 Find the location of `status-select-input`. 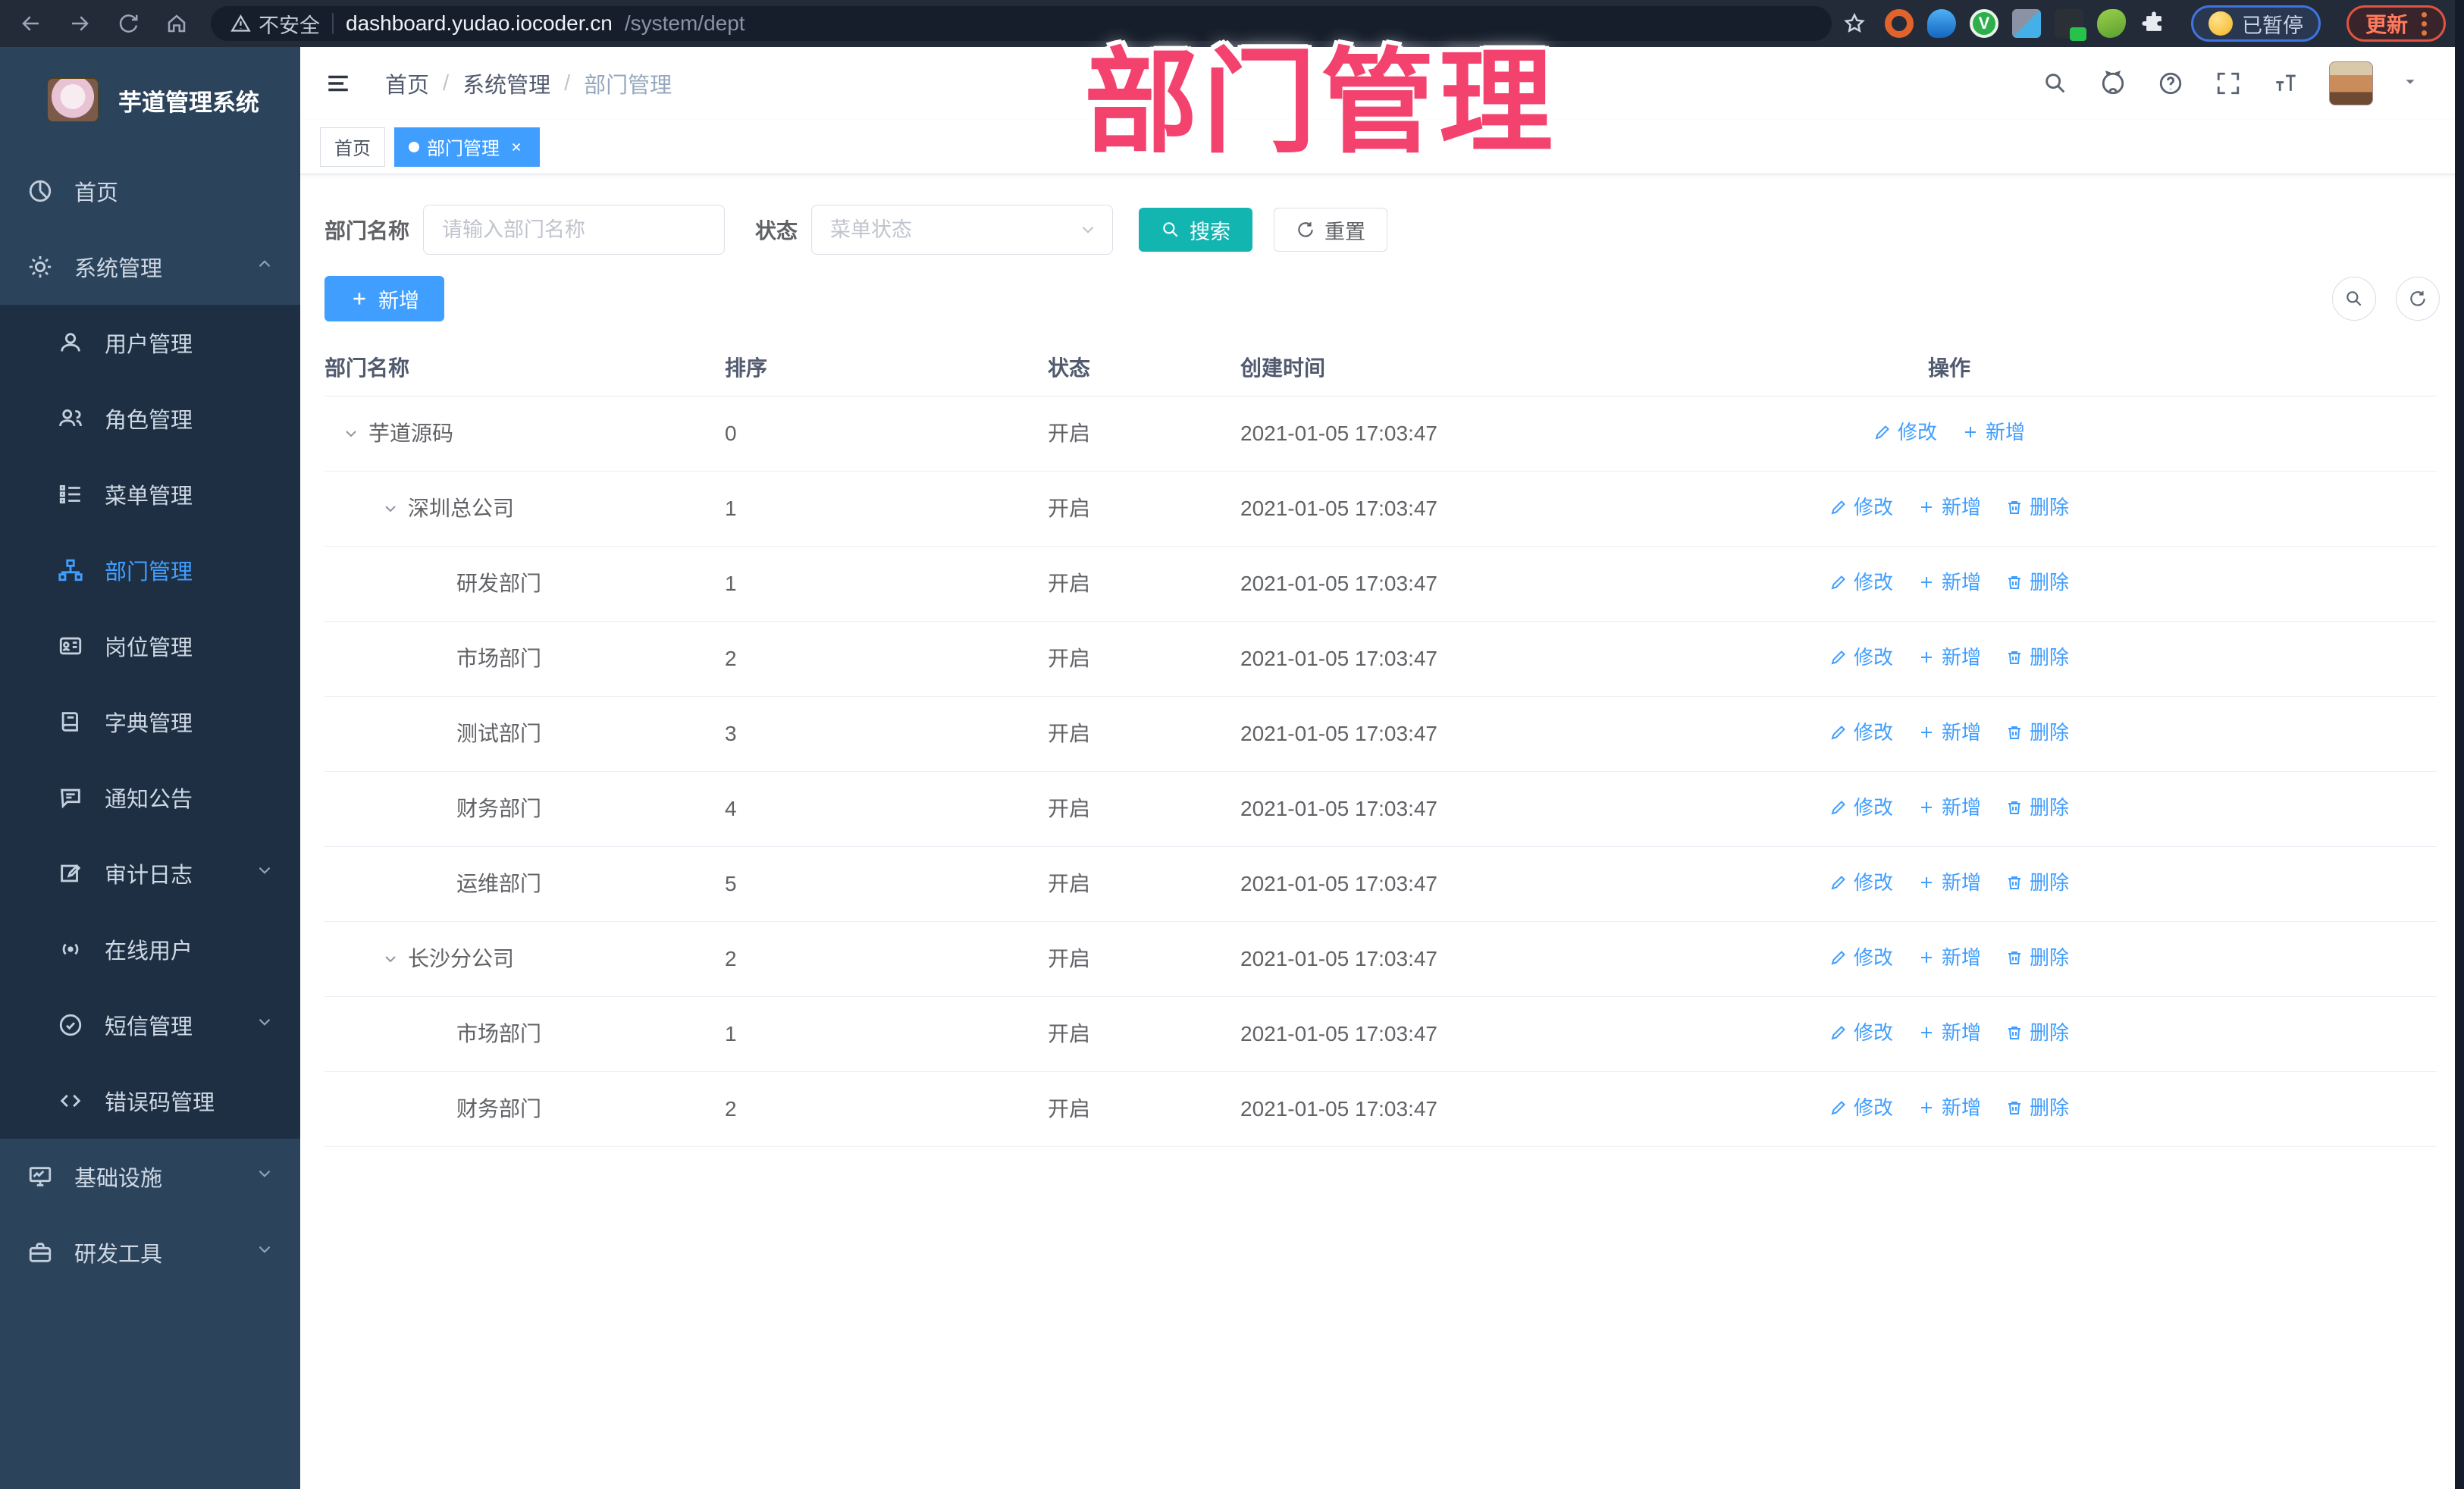

status-select-input is located at coordinates (962, 230).